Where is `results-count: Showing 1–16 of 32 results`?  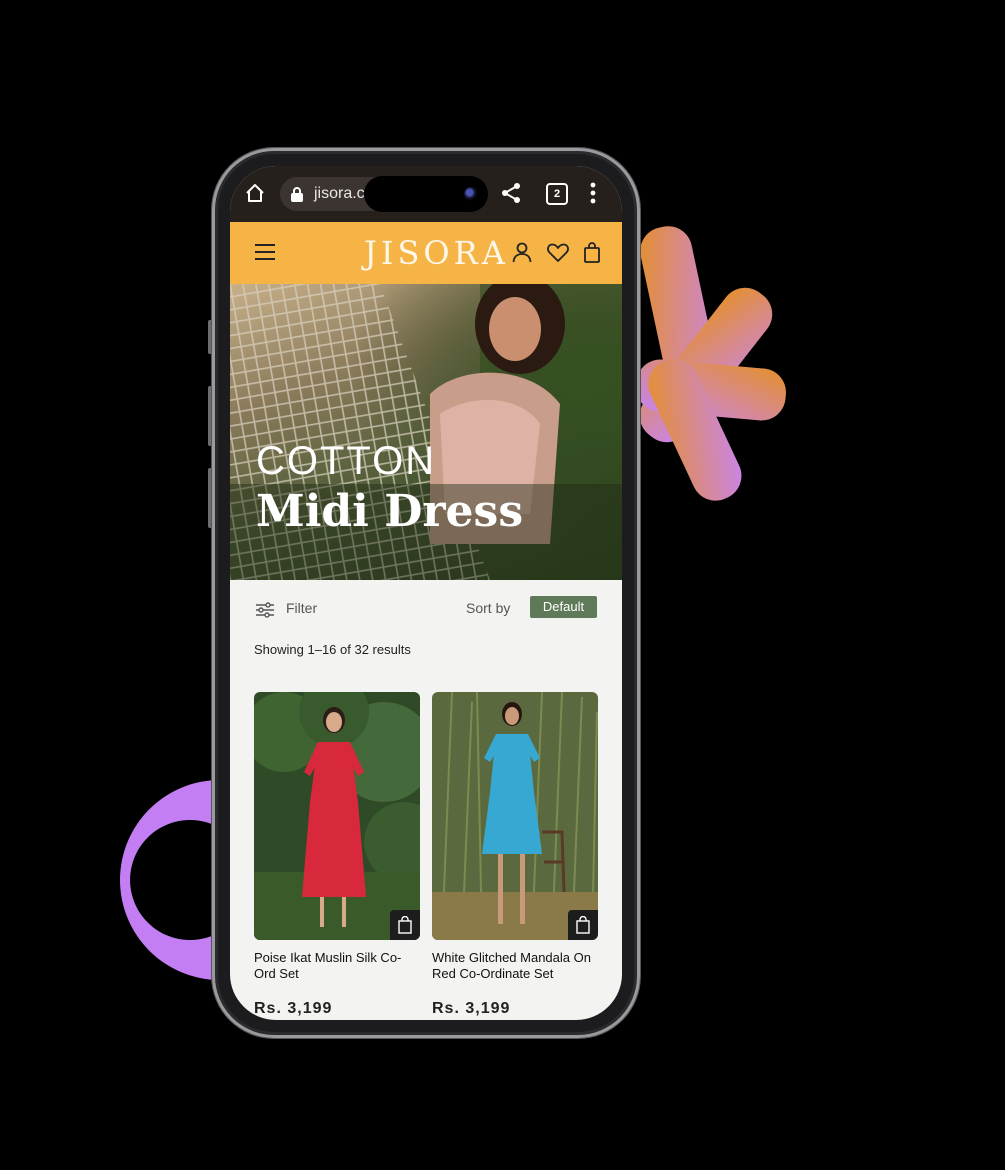 results-count: Showing 1–16 of 32 results is located at coordinates (332, 649).